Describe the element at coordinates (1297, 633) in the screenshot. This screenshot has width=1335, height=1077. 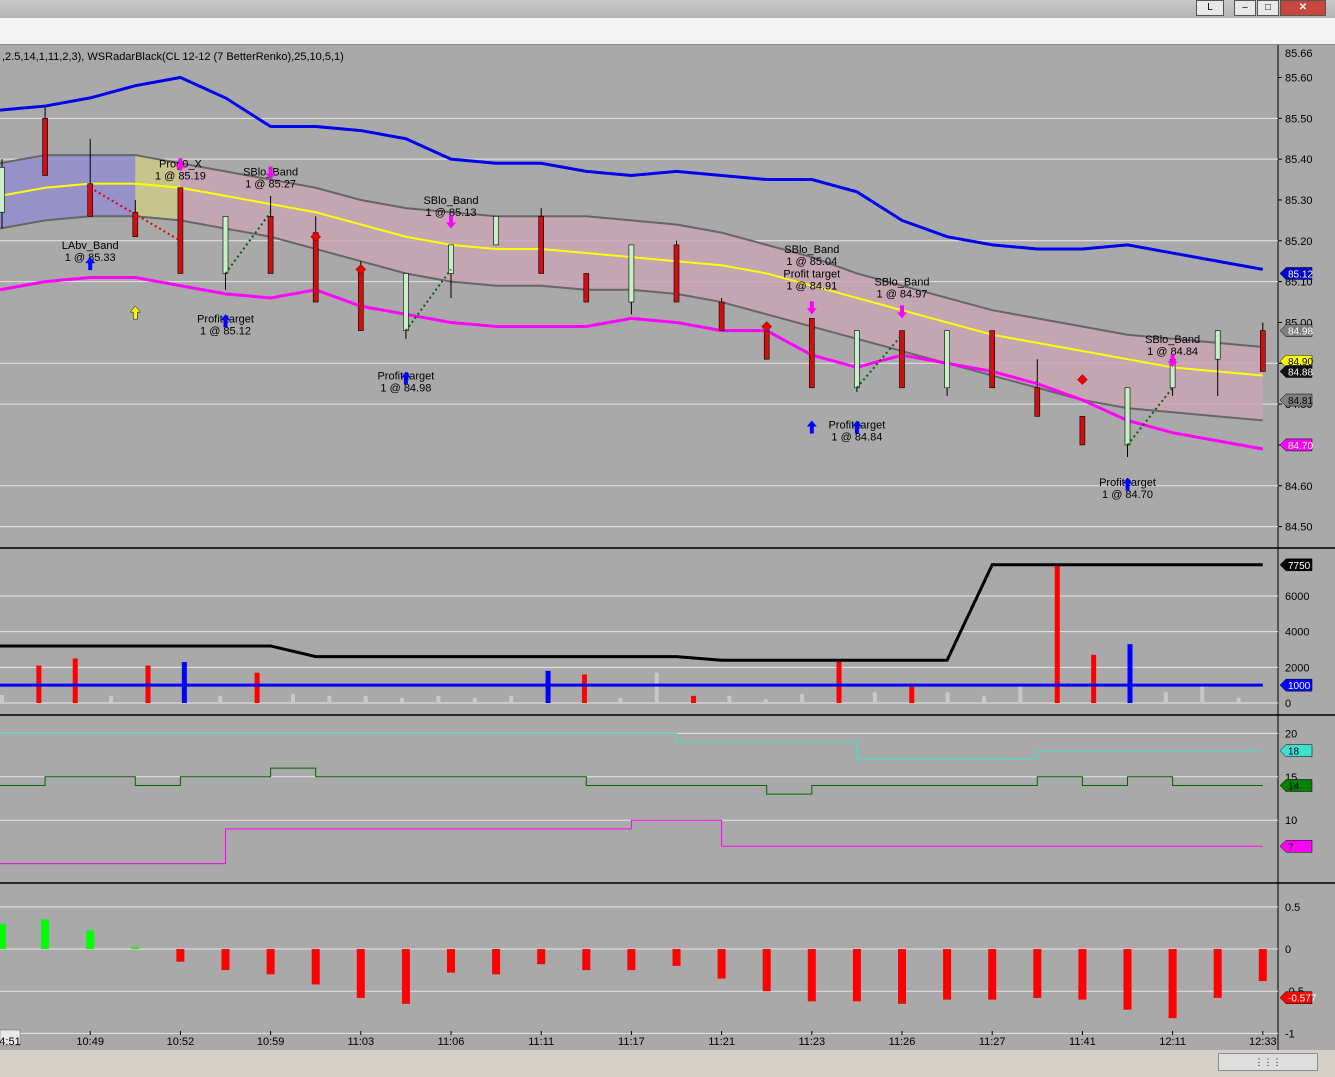
I see `volume-tick-label: 4000` at that location.